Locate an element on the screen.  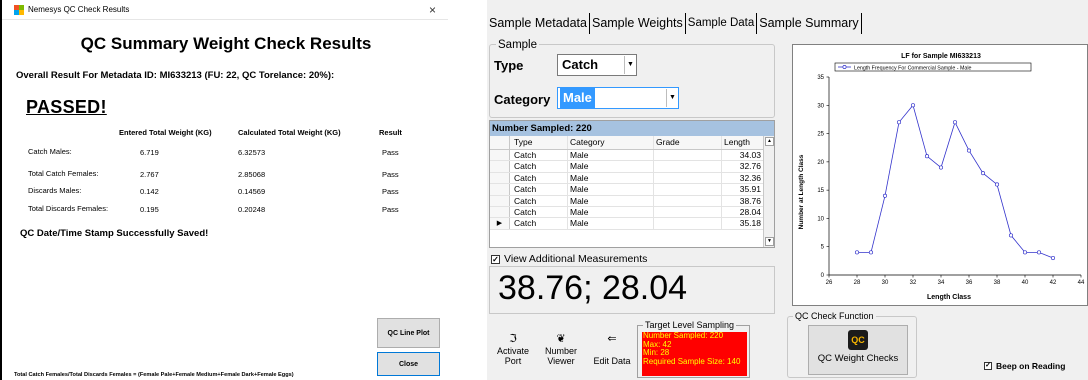
category-select-value: Male is located at coordinates (577, 98).